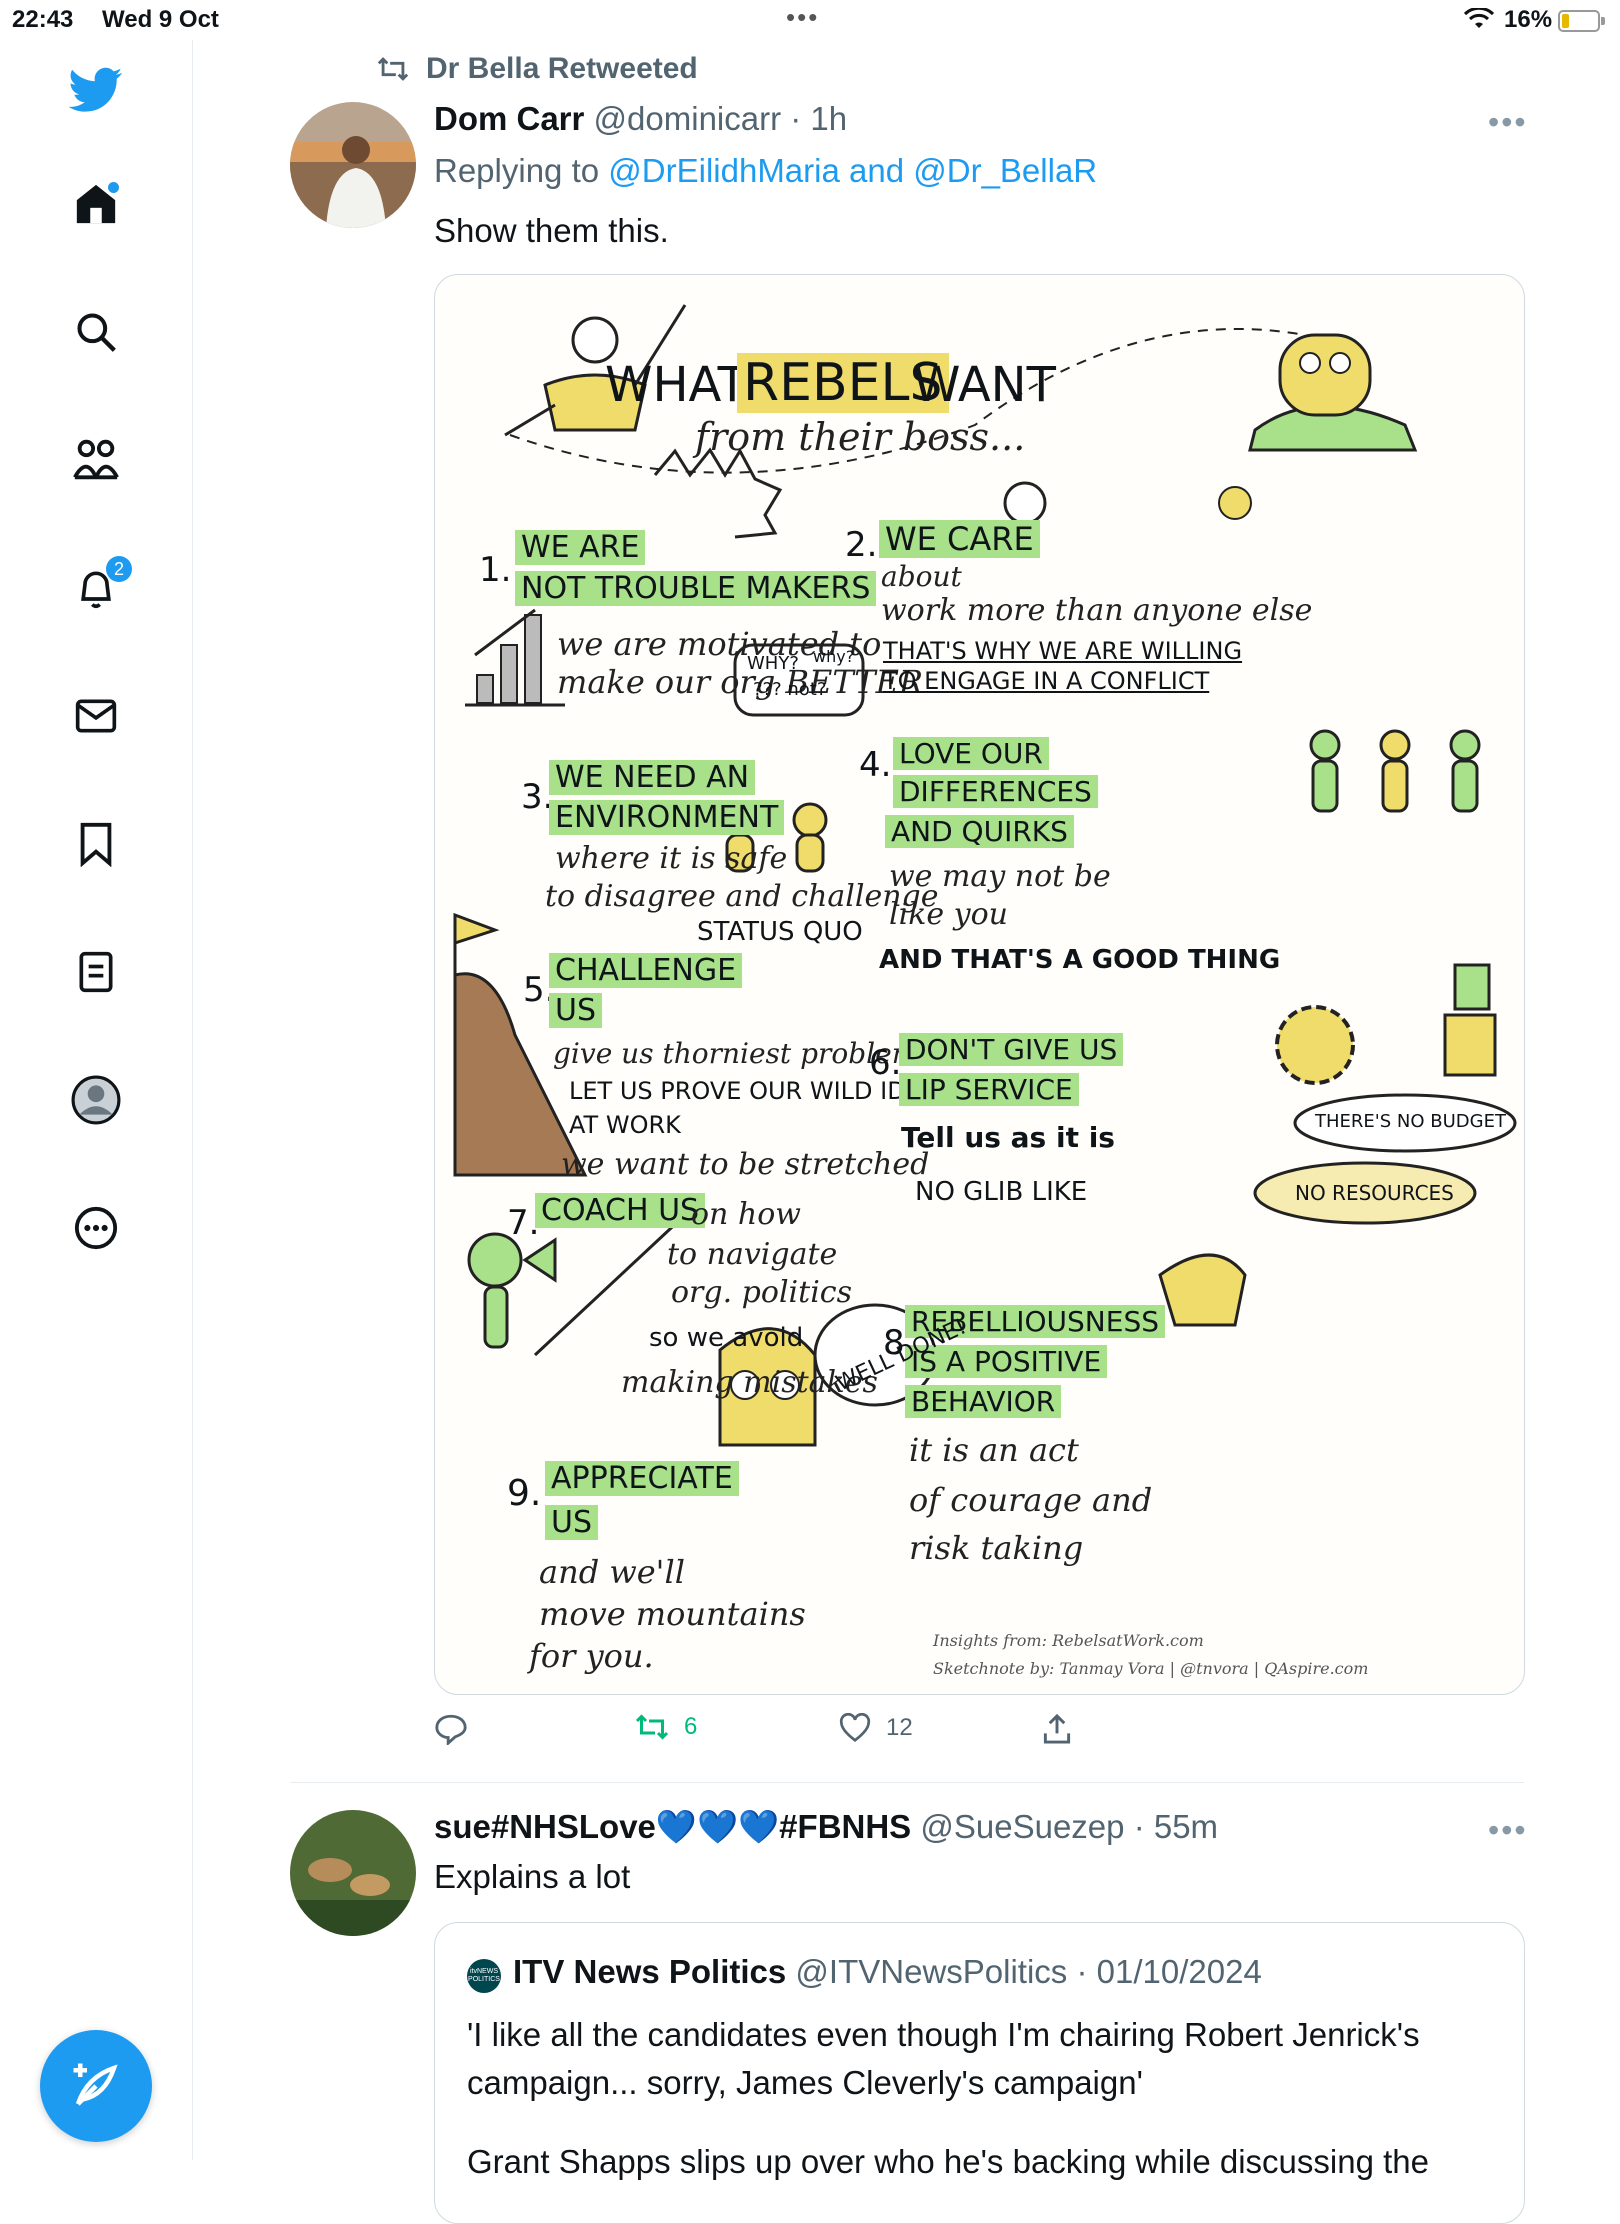 The width and height of the screenshot is (1620, 2224). What do you see at coordinates (1176, 1826) in the screenshot?
I see `tweet-time: · 55m` at bounding box center [1176, 1826].